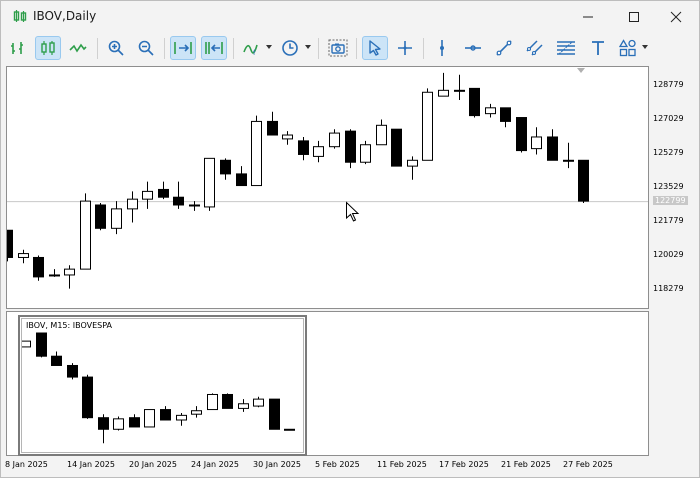 The height and width of the screenshot is (478, 700). Describe the element at coordinates (214, 48) in the screenshot. I see `autoscroll-button` at that location.